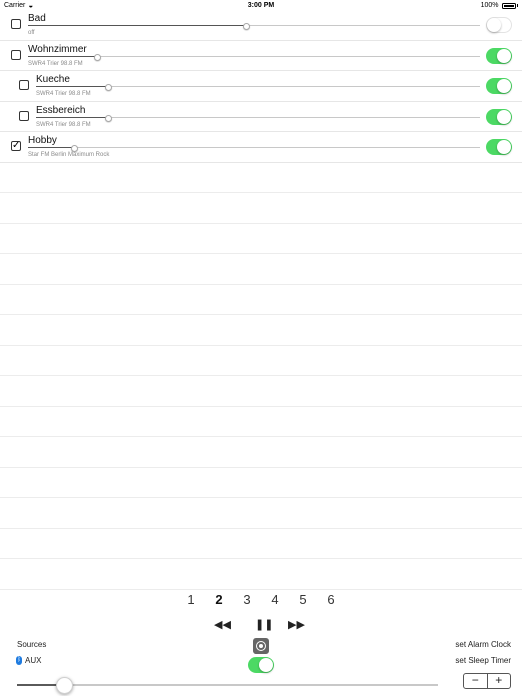  What do you see at coordinates (31, 33) in the screenshot?
I see `zone-source: off` at bounding box center [31, 33].